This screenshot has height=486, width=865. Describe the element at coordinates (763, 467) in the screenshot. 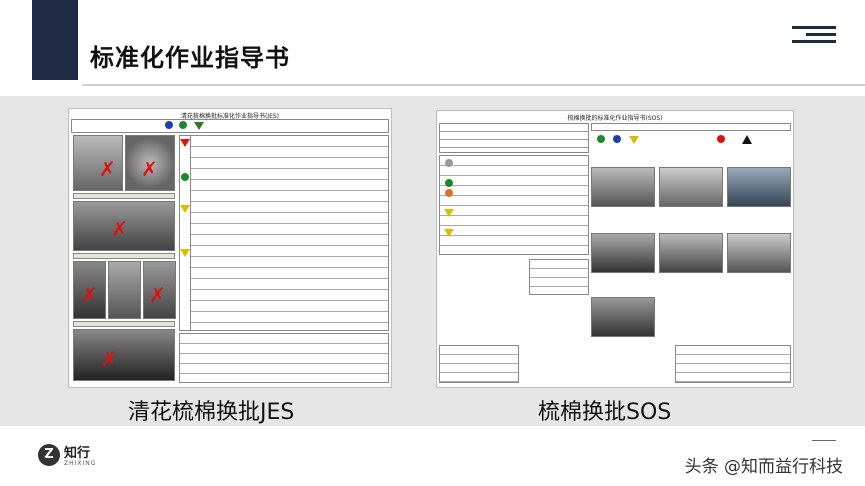

I see `source-watermark: 头条 @知而益行科技` at that location.